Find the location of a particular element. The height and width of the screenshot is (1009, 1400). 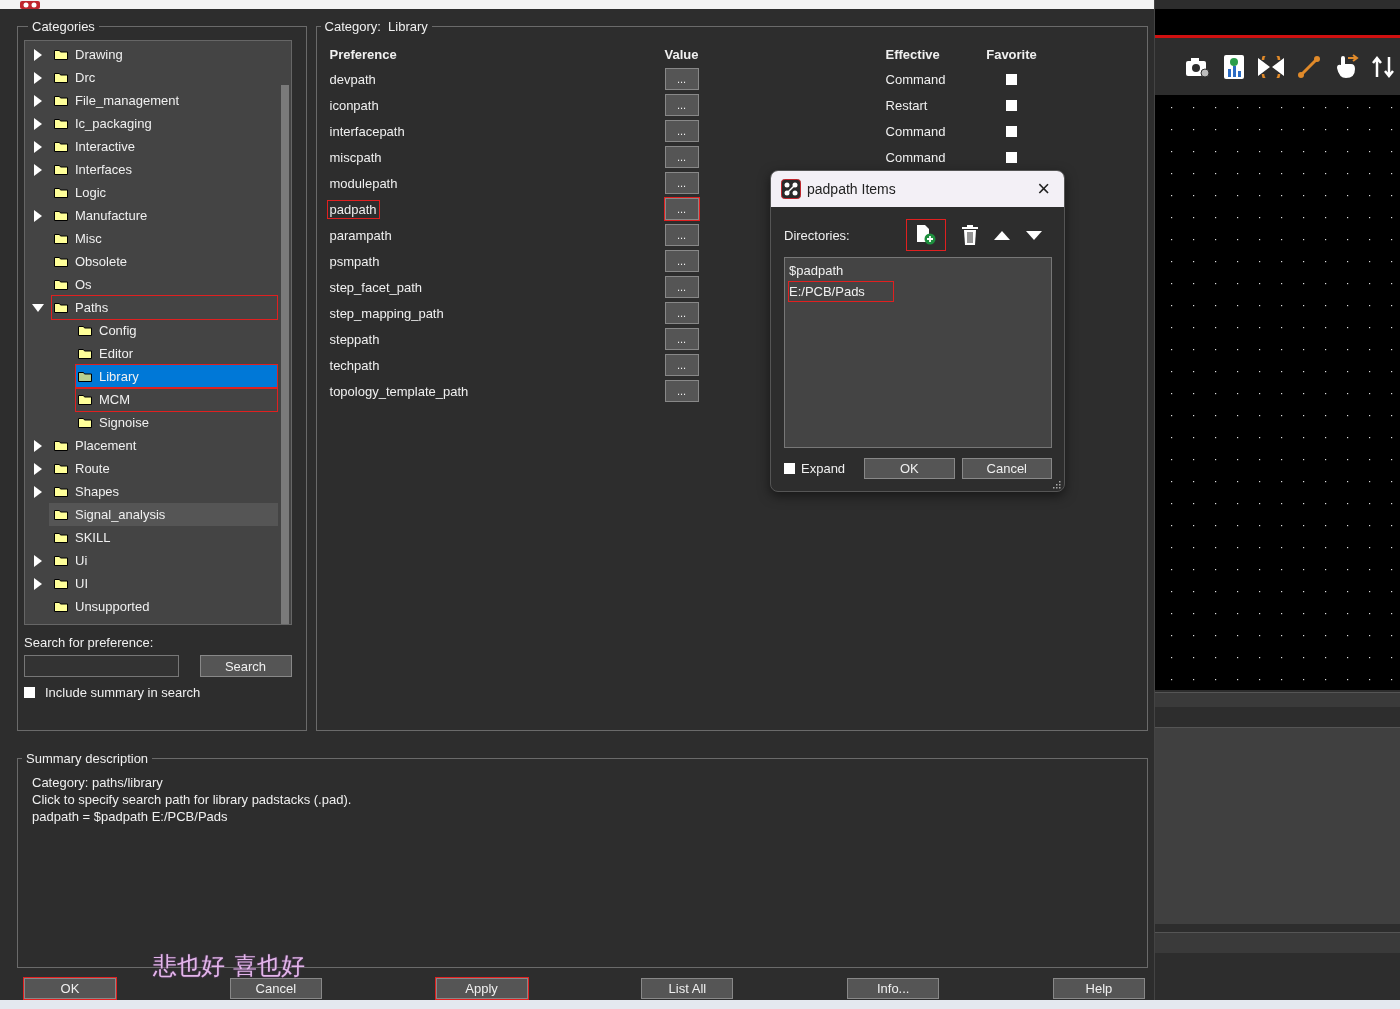

dialog-button: List All is located at coordinates (687, 988).